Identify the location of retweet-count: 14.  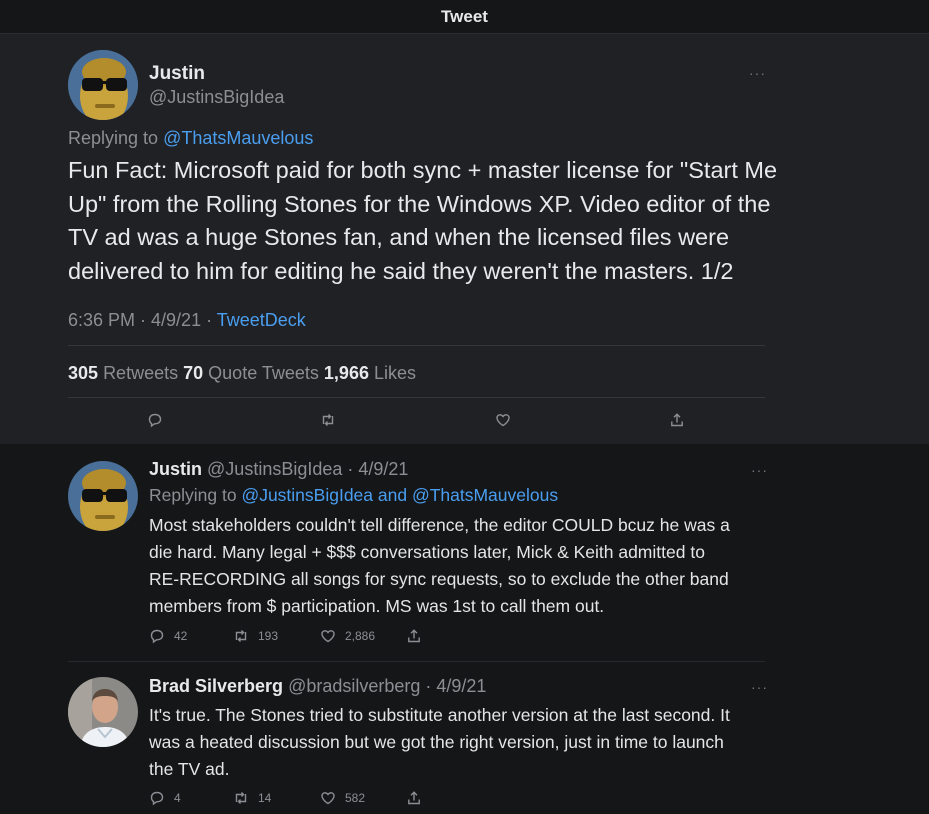
(265, 798).